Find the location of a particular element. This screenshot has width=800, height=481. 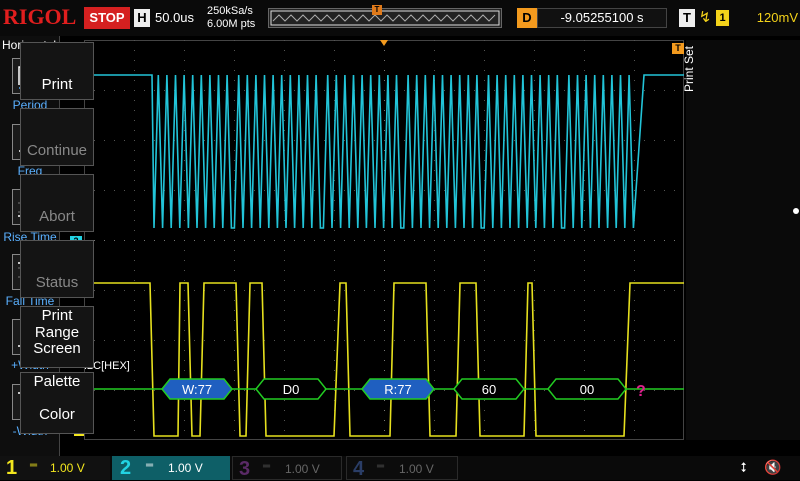

palette-title: Palette is located at coordinates (57, 381).